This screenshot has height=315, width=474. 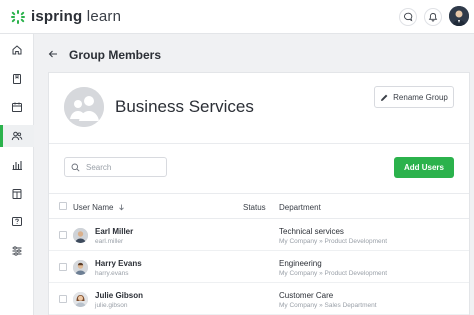 What do you see at coordinates (121, 207) in the screenshot?
I see `sort-down-icon` at bounding box center [121, 207].